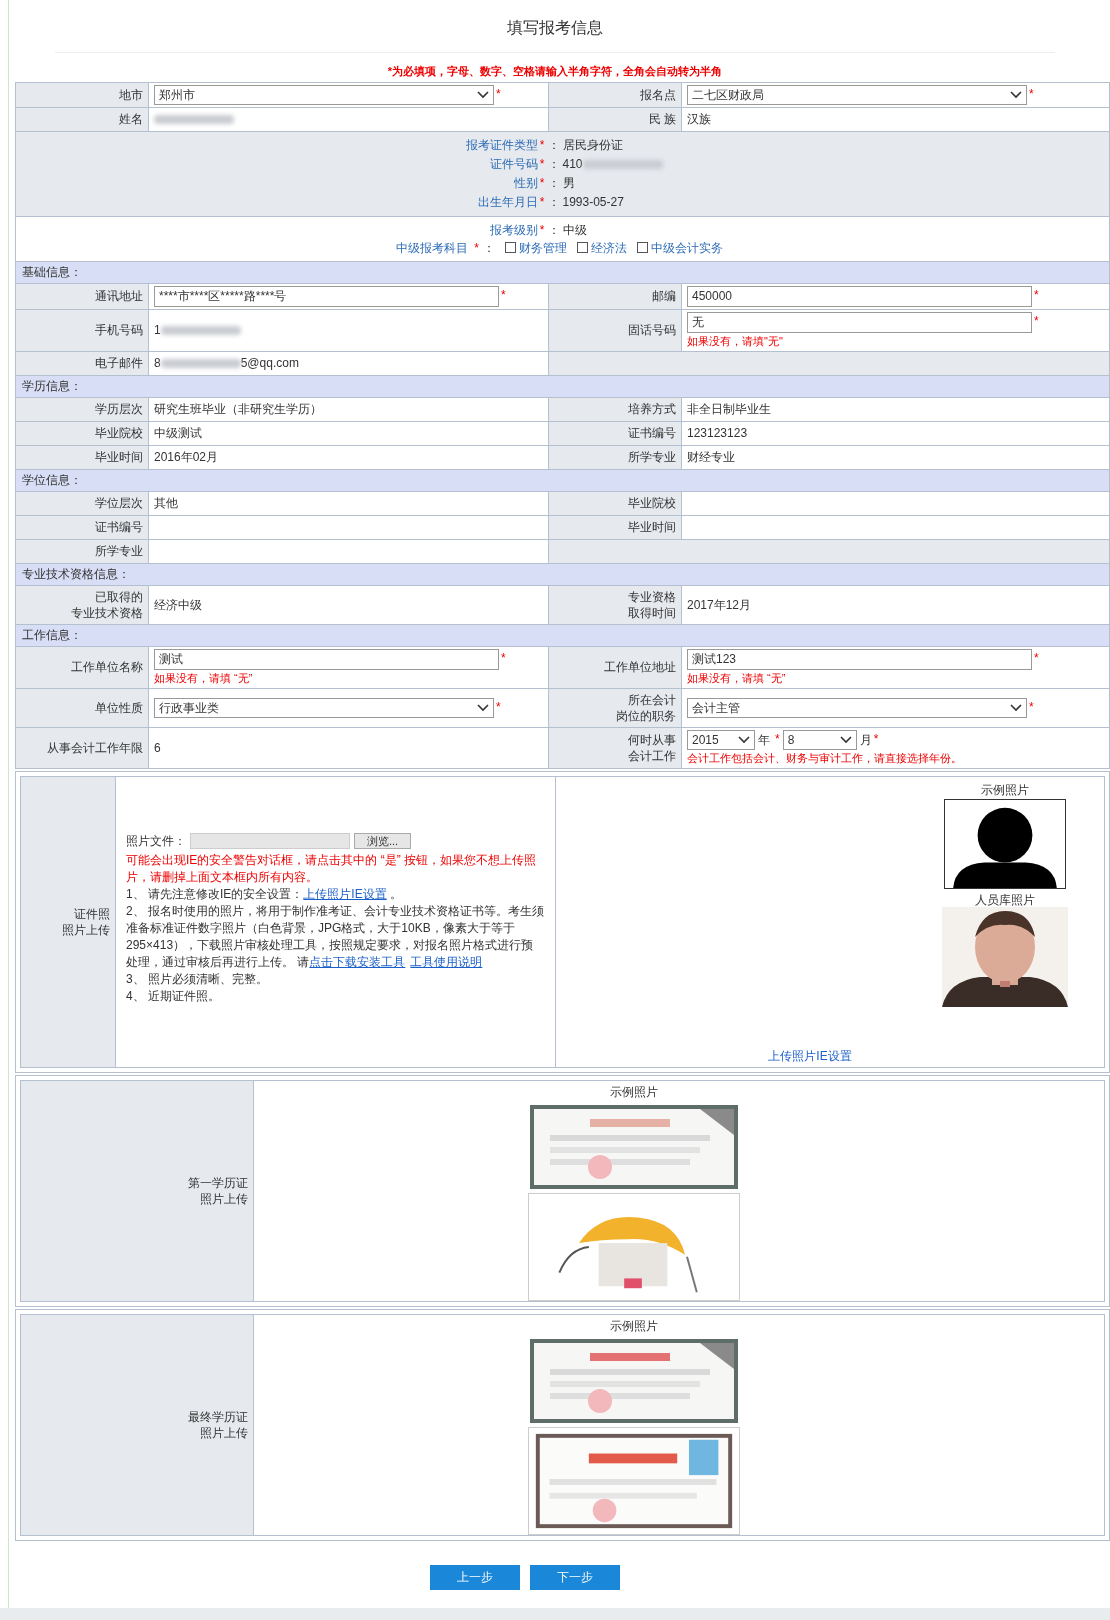  Describe the element at coordinates (824, 758) in the screenshot. I see `hint-text: 会计工作包括会计、财务与审计工作，请直接选择年份。` at that location.